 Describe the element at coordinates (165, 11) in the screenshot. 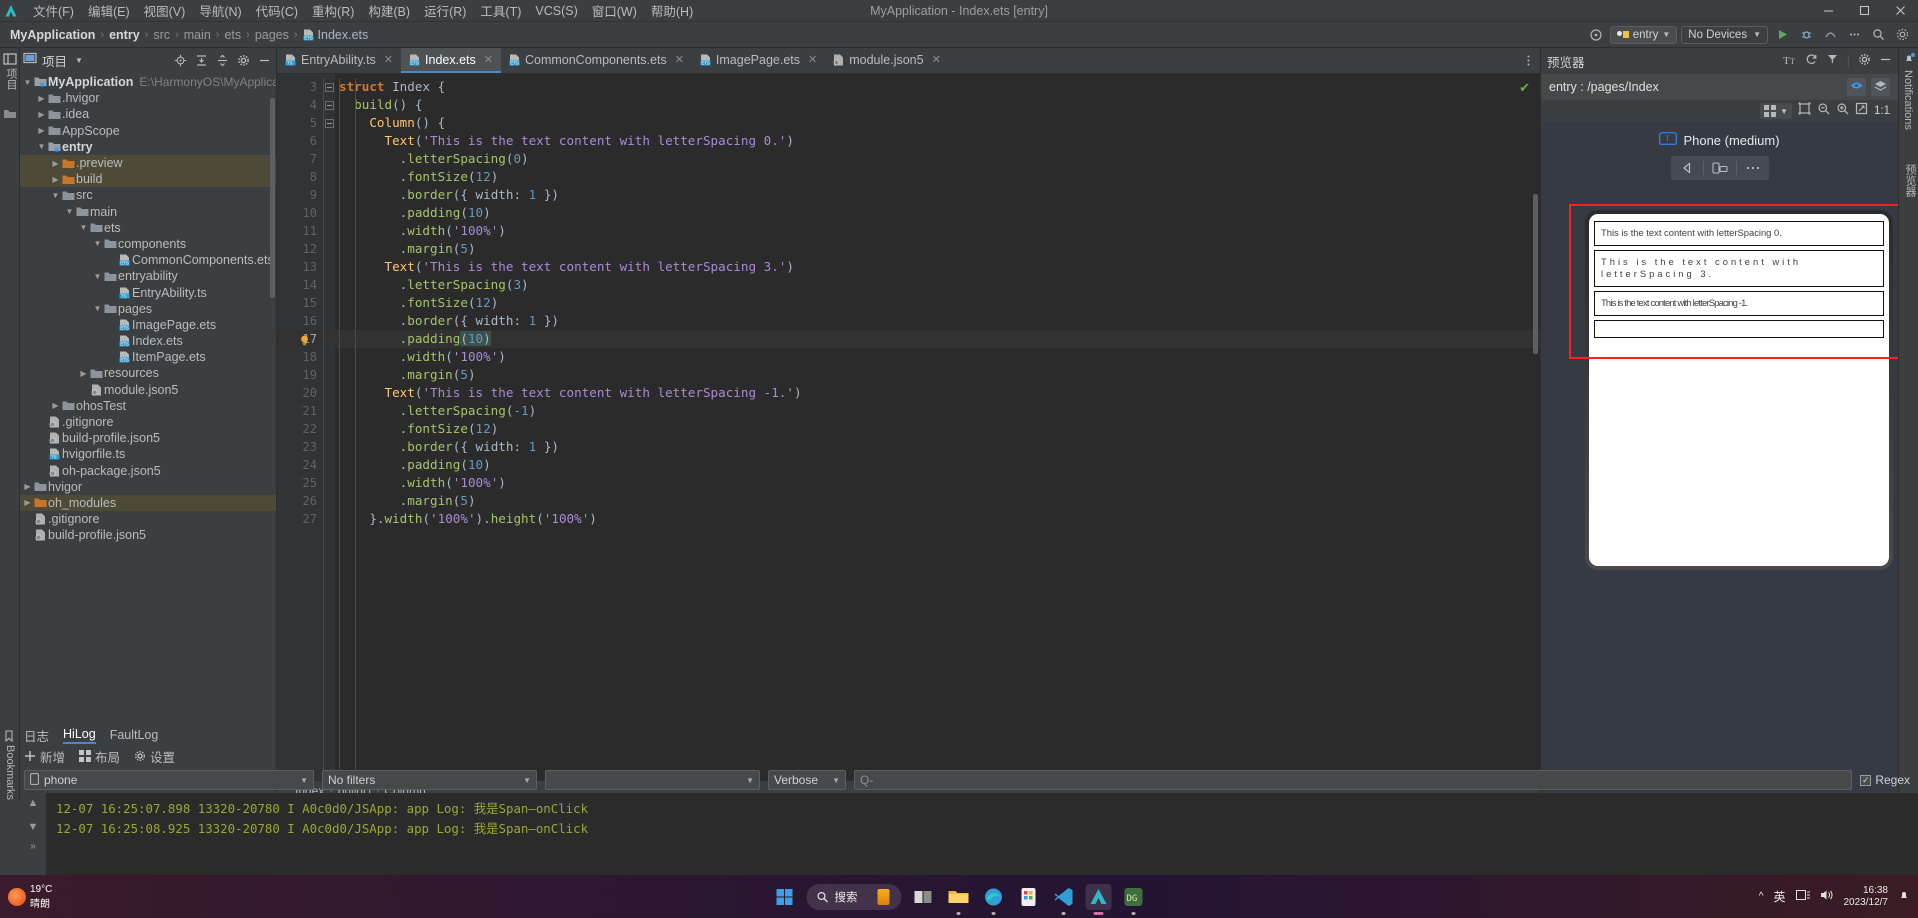

I see `menu-item-2: 视图(V)` at that location.